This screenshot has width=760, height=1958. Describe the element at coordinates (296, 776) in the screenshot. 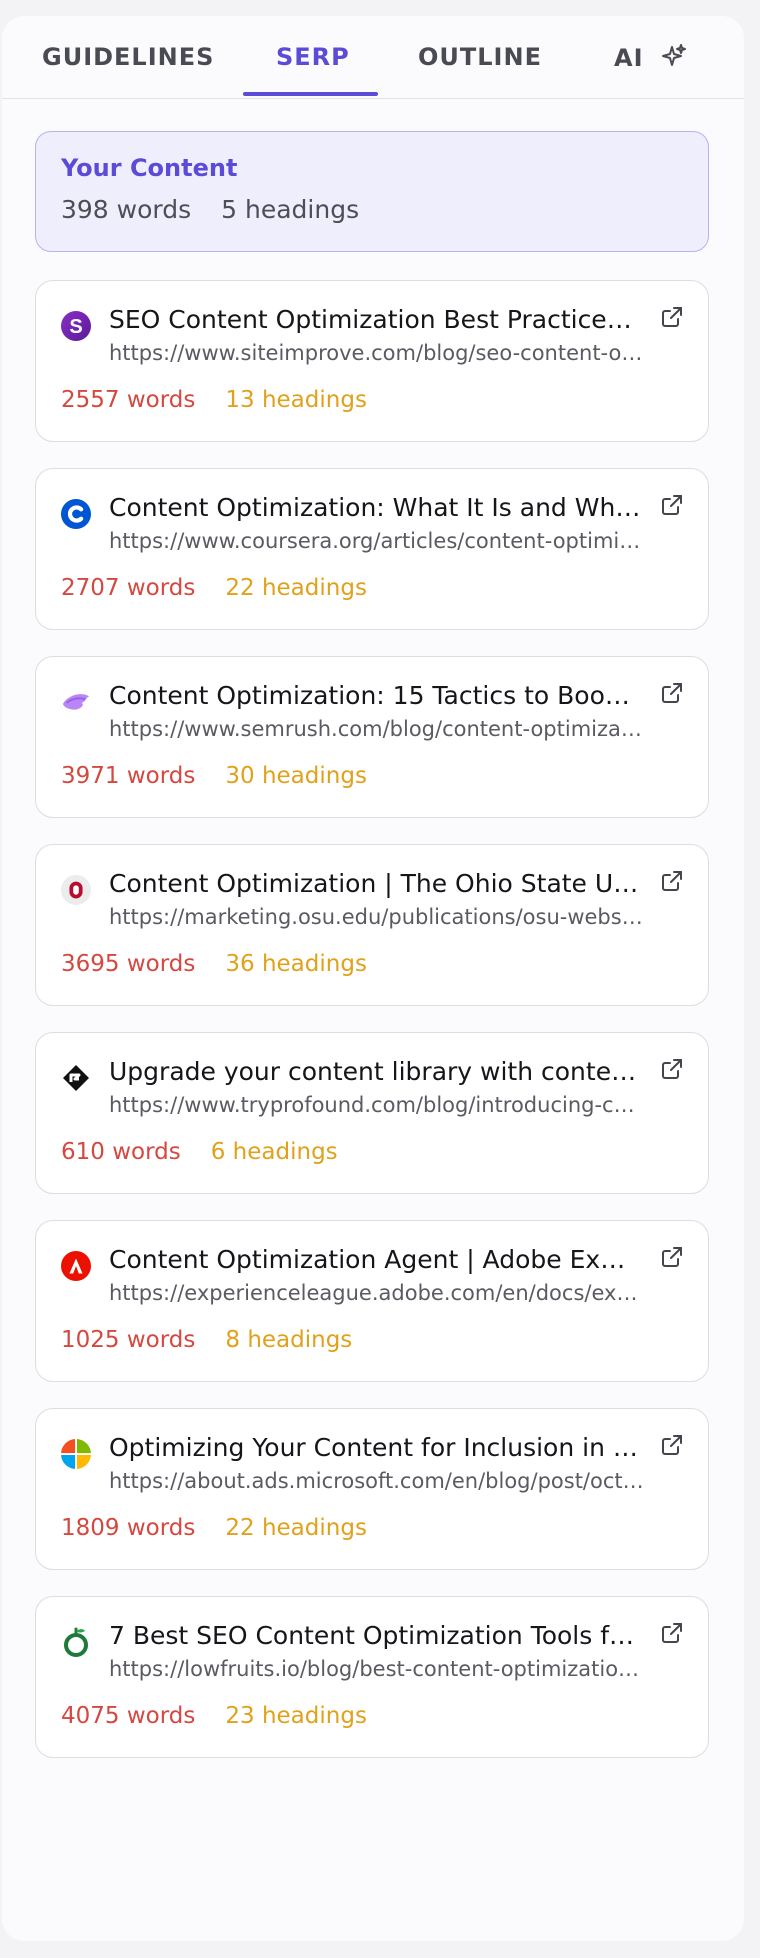

I see `result-heading-count: 30 headings` at that location.